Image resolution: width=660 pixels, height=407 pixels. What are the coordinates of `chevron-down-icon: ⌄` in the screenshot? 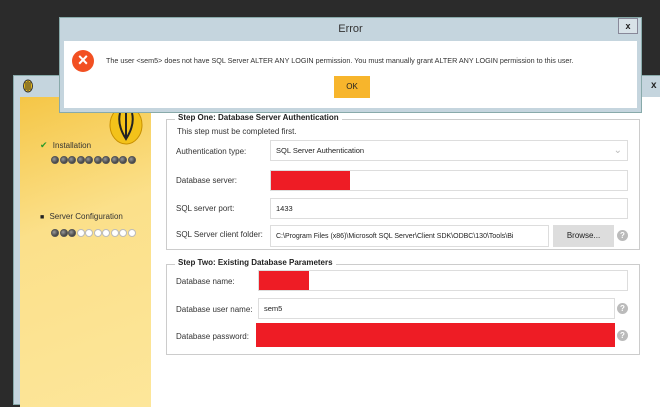 It's located at (617, 150).